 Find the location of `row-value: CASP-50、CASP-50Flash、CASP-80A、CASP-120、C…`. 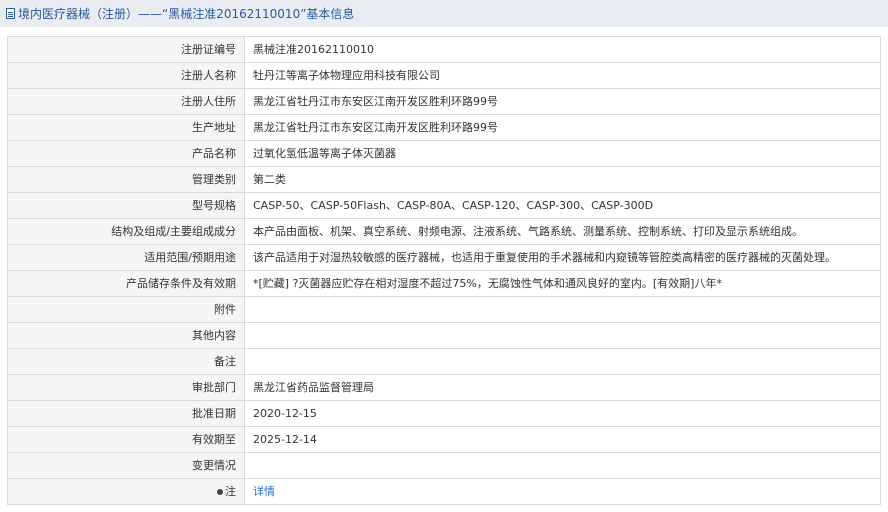

row-value: CASP-50、CASP-50Flash、CASP-80A、CASP-120、C… is located at coordinates (562, 205).